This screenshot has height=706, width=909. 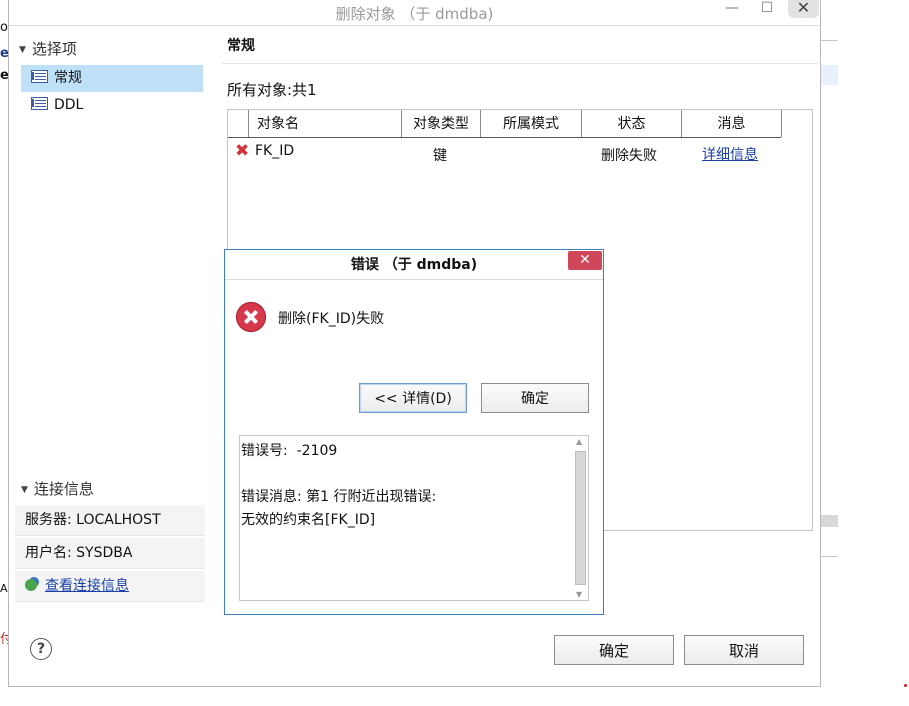 I want to click on sidebar-item-label: DDL, so click(x=69, y=105).